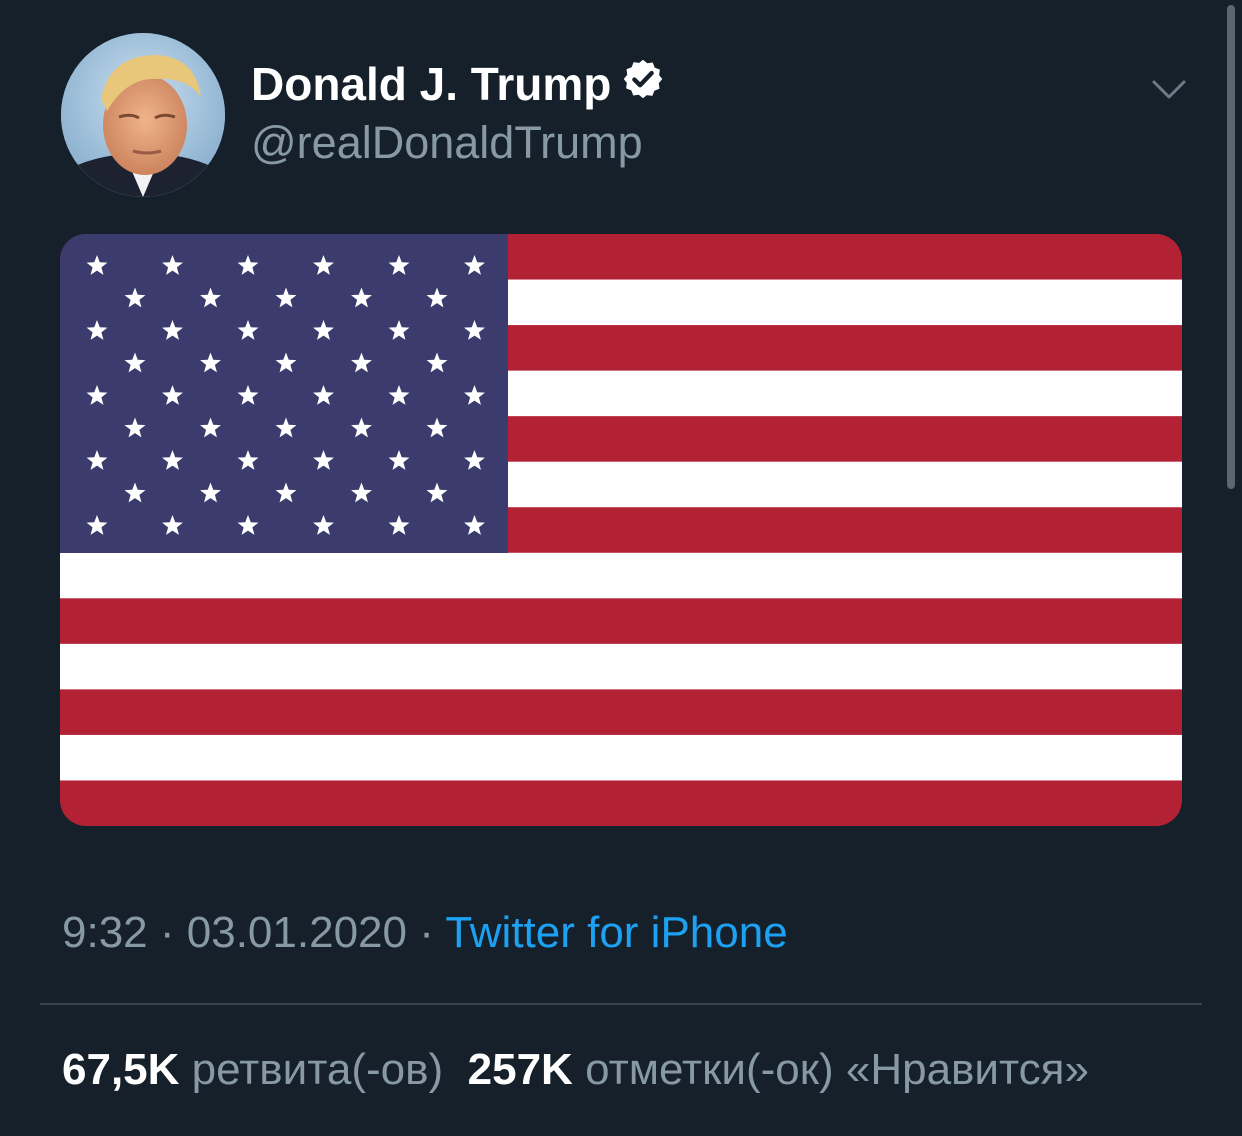 The image size is (1242, 1136). I want to click on likes-stat: 257K отметки(-ок) «Нравится», so click(778, 1069).